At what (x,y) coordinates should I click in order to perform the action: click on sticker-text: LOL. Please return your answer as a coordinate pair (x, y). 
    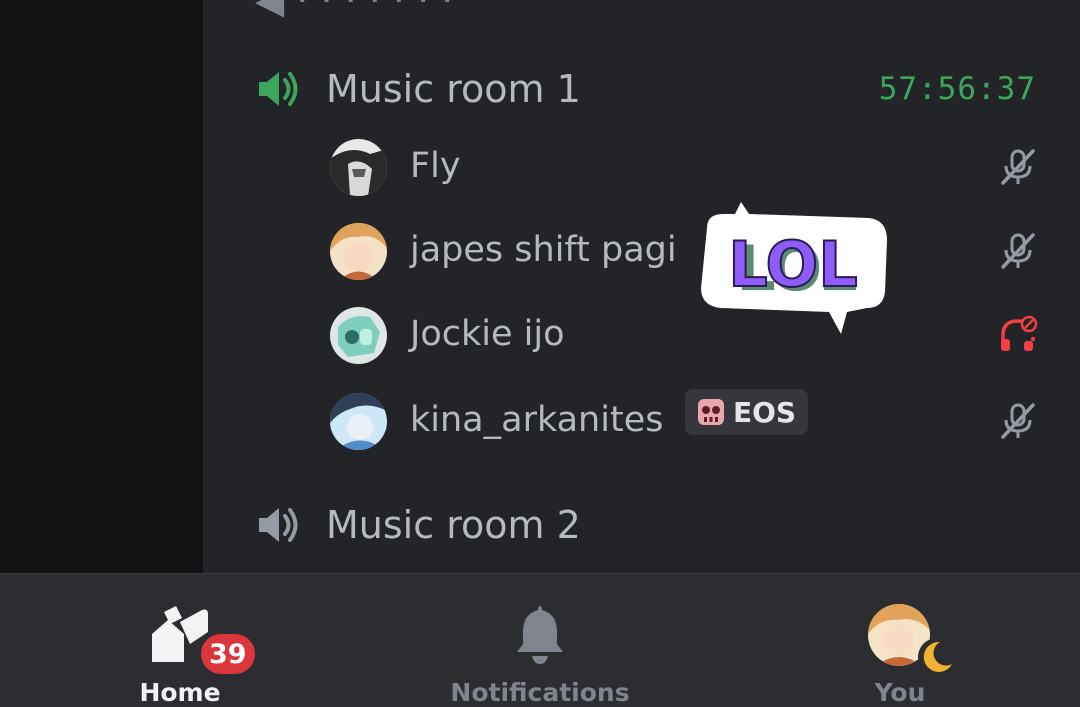
    Looking at the image, I should click on (793, 264).